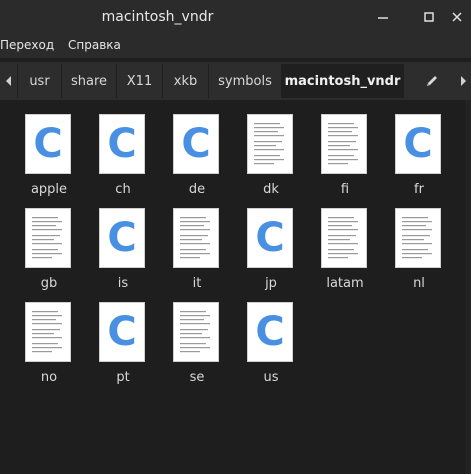  I want to click on crumb-xkb: xkb, so click(186, 81).